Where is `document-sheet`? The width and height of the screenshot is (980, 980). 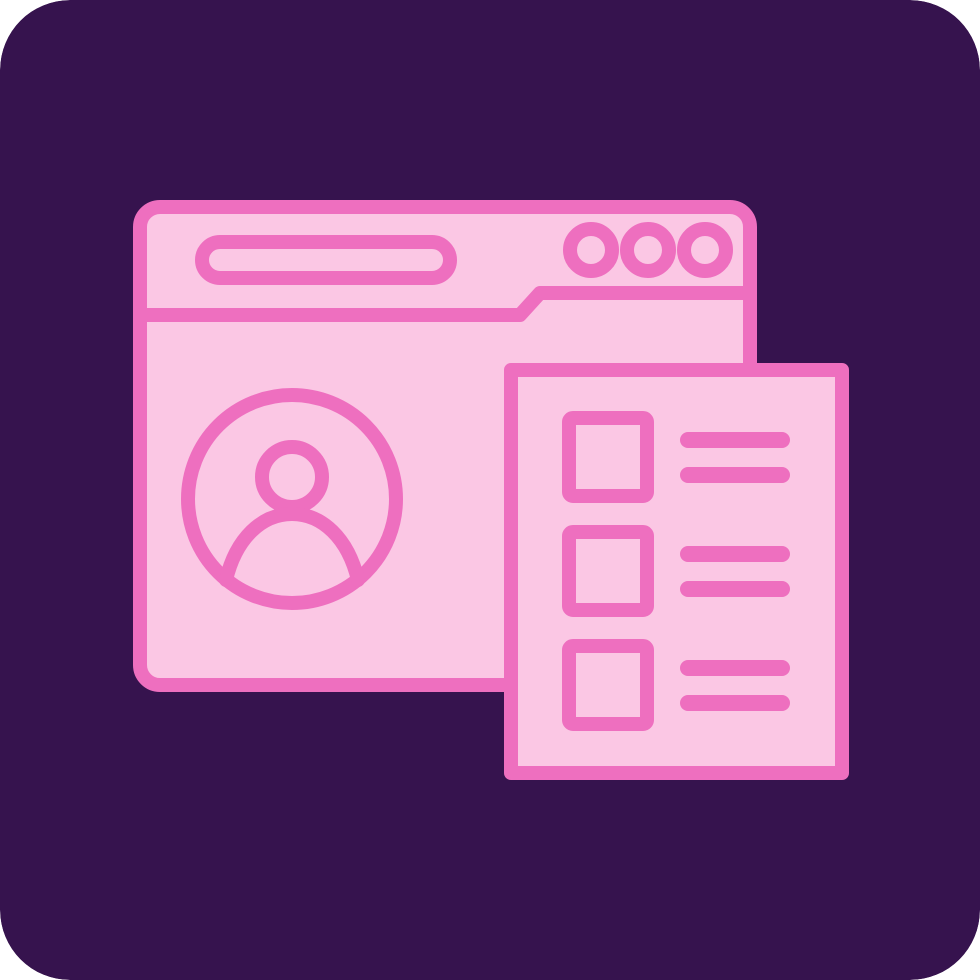 document-sheet is located at coordinates (676, 571).